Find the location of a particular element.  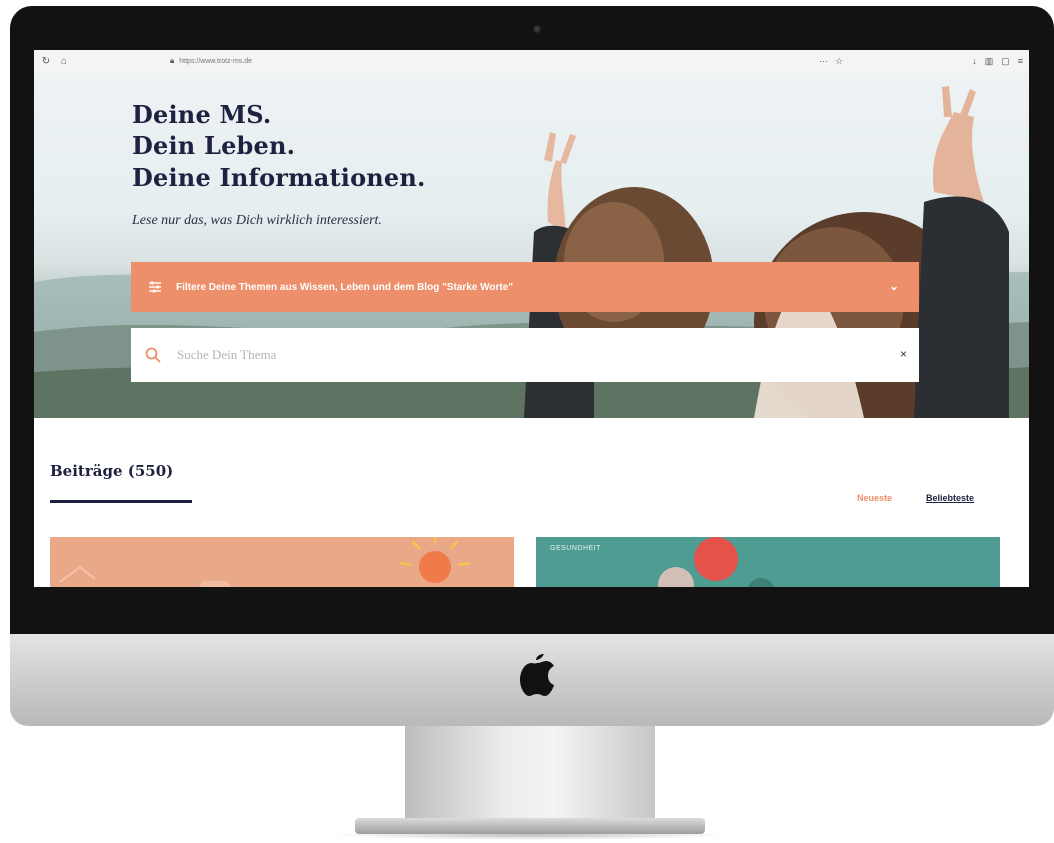

menu-icon: ≡ is located at coordinates (1020, 61).